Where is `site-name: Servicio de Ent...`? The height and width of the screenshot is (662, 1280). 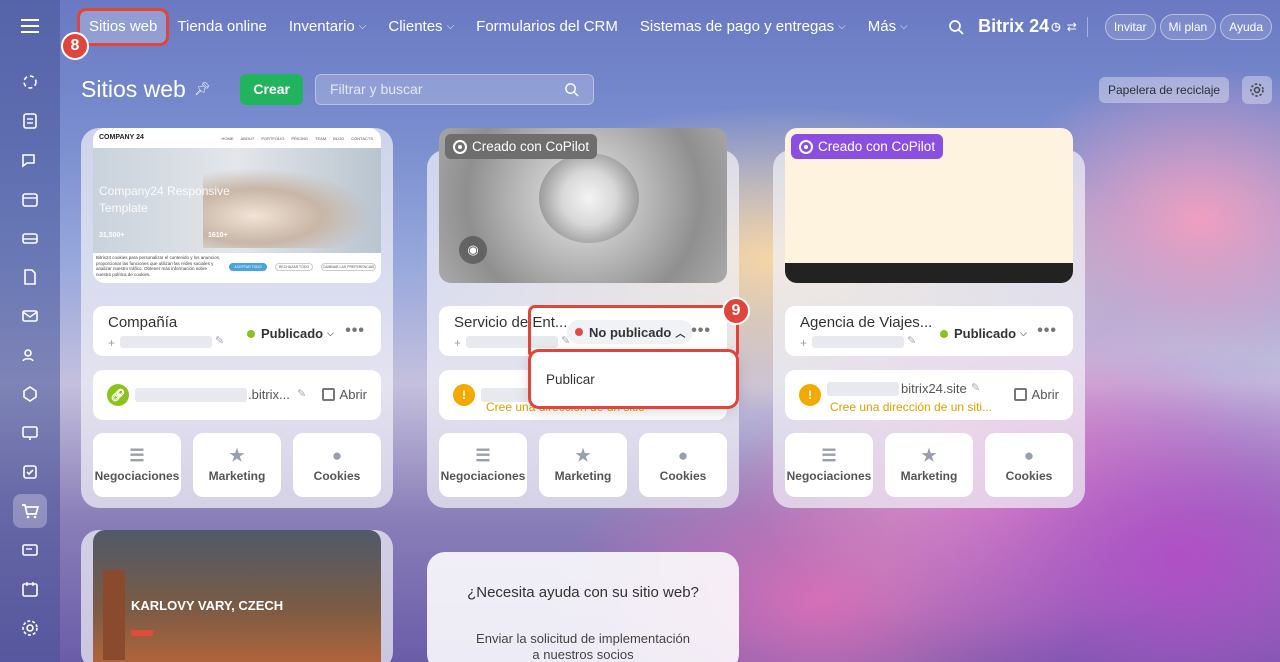 site-name: Servicio de Ent... is located at coordinates (510, 322).